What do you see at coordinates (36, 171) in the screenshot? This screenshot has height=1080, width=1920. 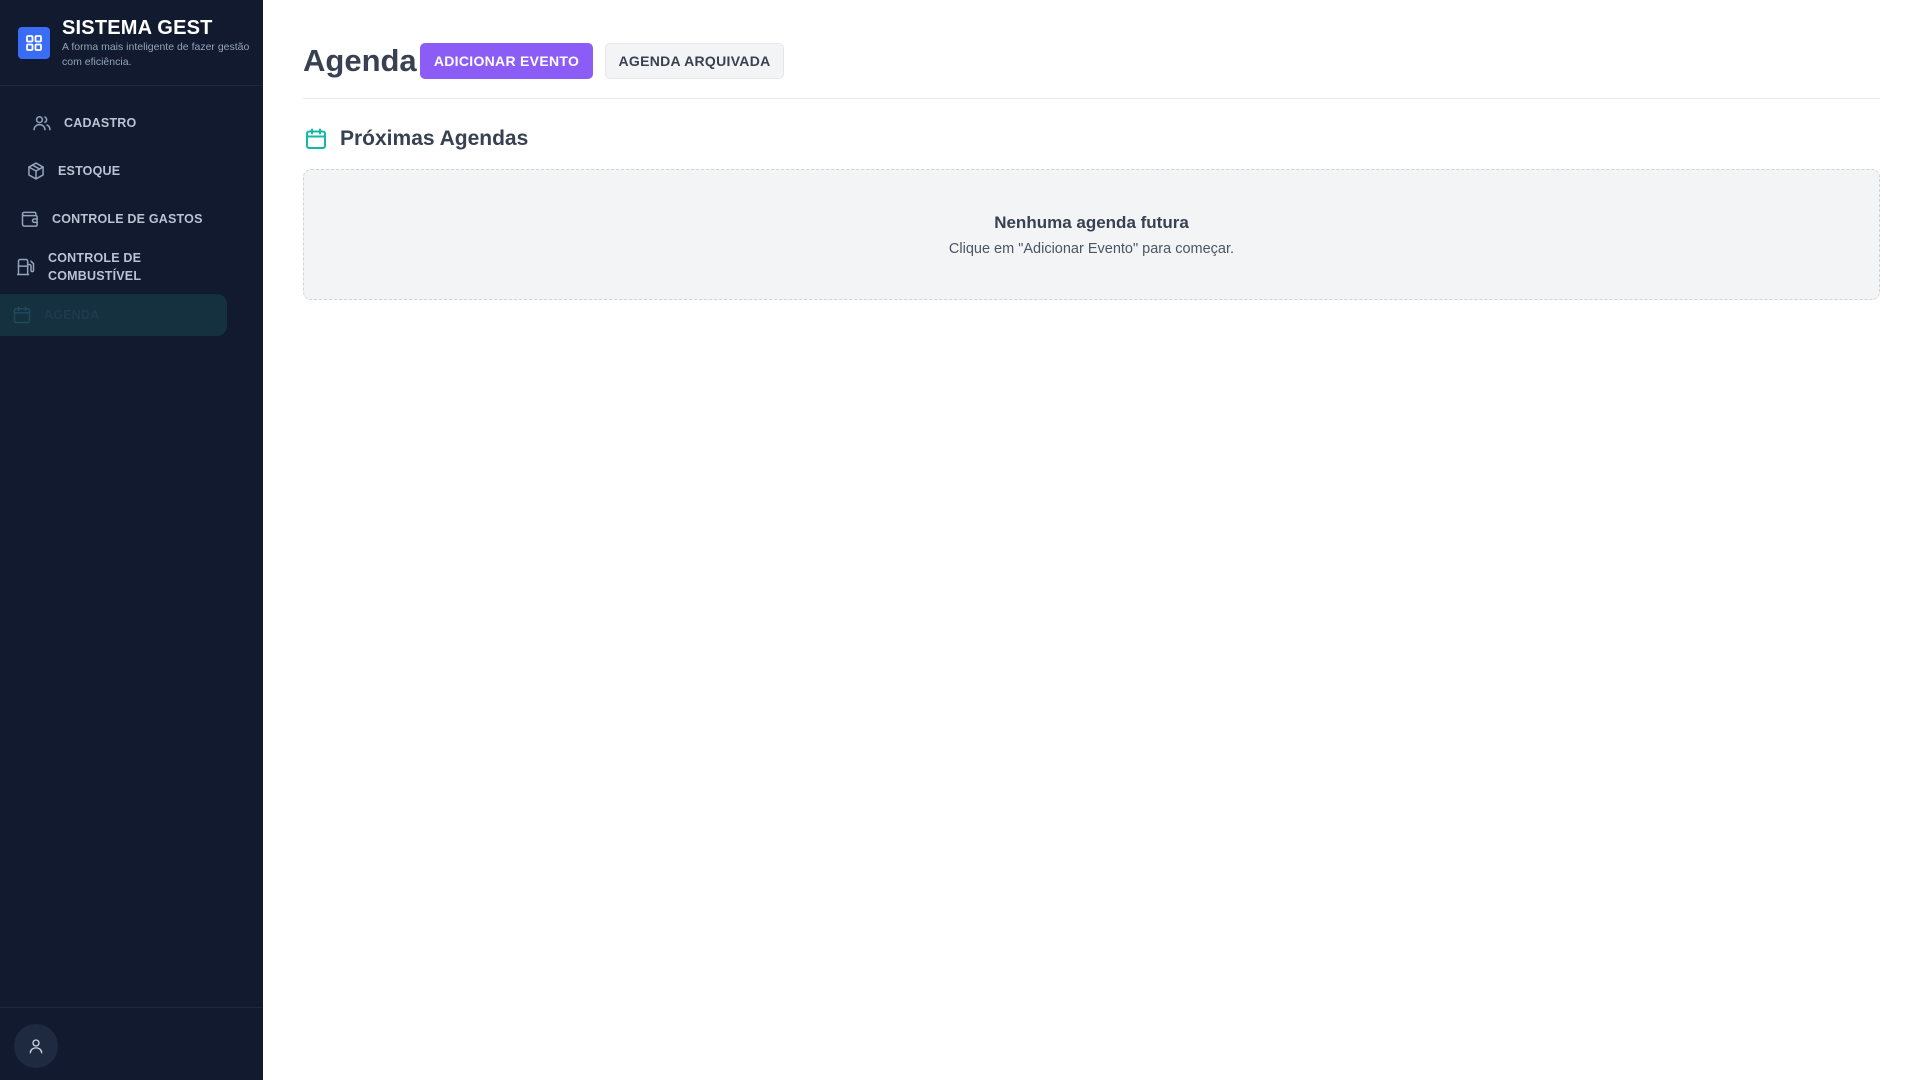 I see `package-icon` at bounding box center [36, 171].